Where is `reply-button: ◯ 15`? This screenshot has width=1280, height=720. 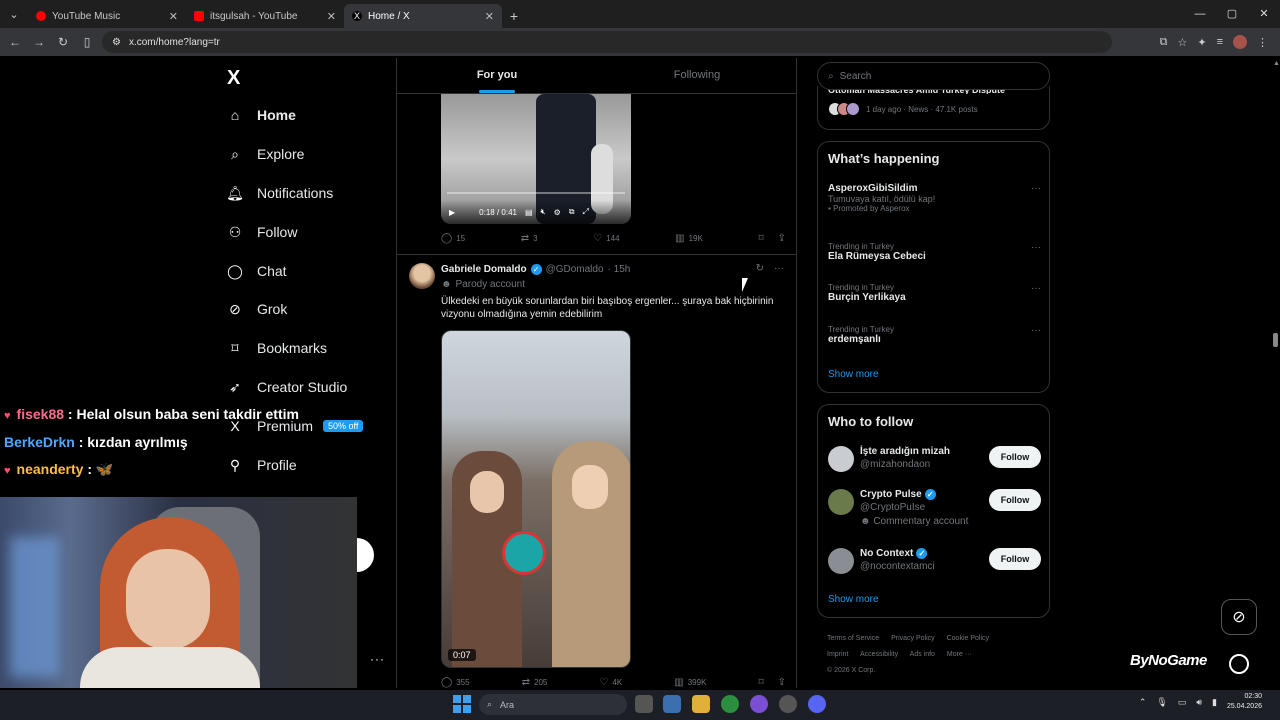
reply-button: ◯ 15 is located at coordinates (453, 238).